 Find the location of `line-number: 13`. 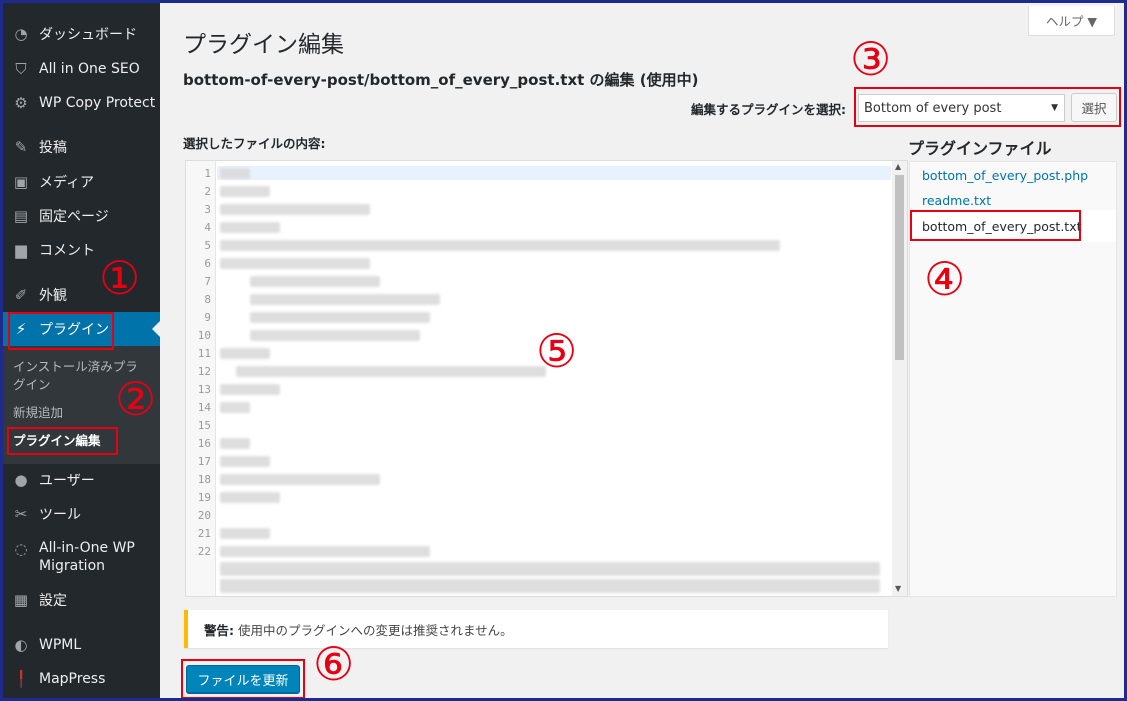

line-number: 13 is located at coordinates (204, 389).